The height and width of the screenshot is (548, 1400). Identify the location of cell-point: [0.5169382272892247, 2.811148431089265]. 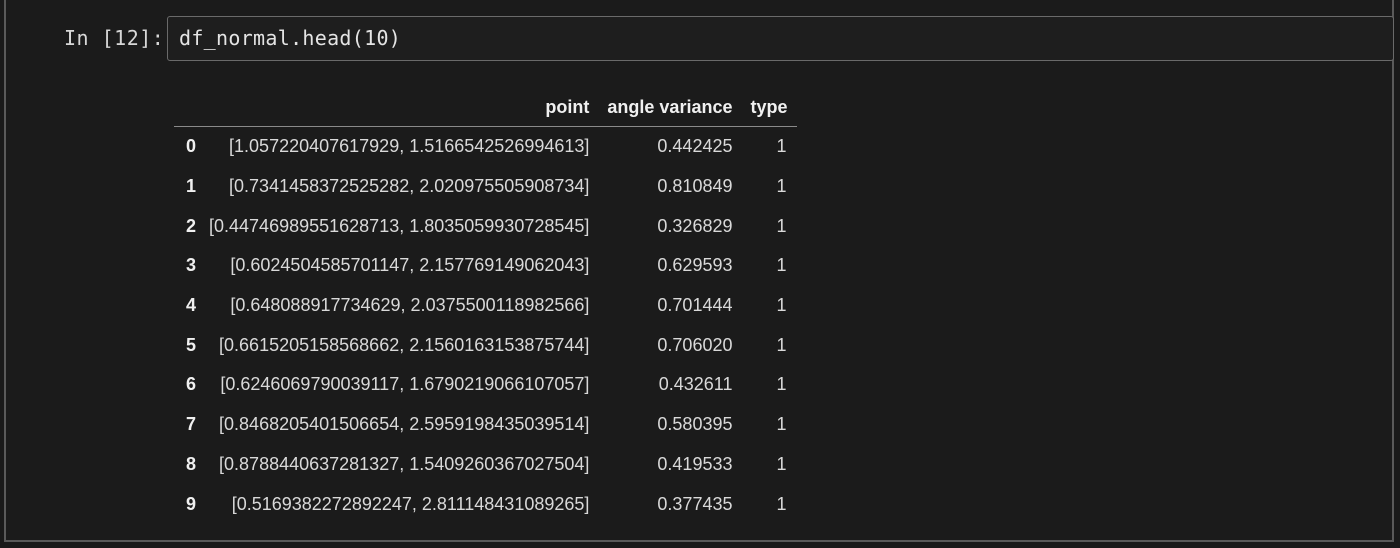
(410, 503).